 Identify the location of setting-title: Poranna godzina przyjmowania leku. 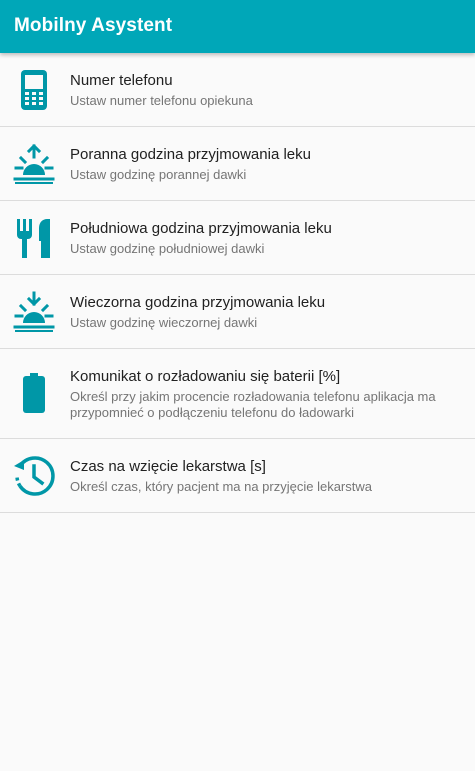
(190, 154).